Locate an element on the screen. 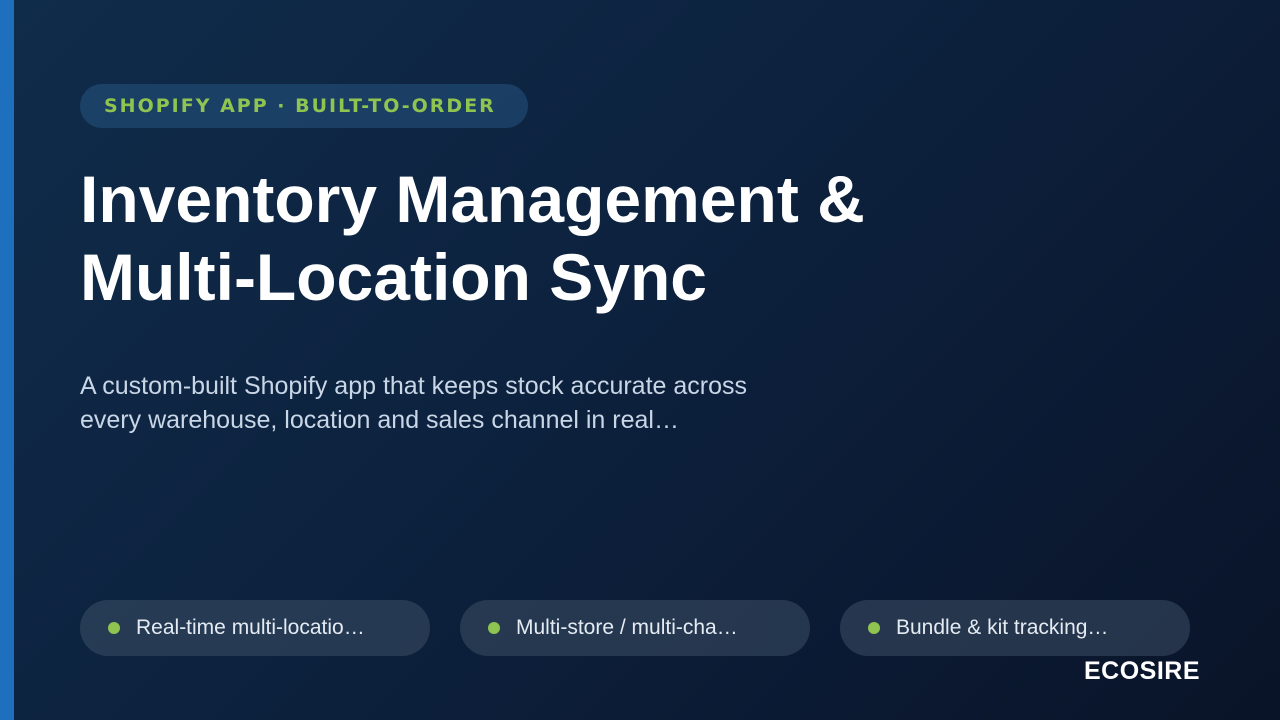  eyebrow-badge: SHOPIFY APP · BUILT-TO-ORDER is located at coordinates (304, 106).